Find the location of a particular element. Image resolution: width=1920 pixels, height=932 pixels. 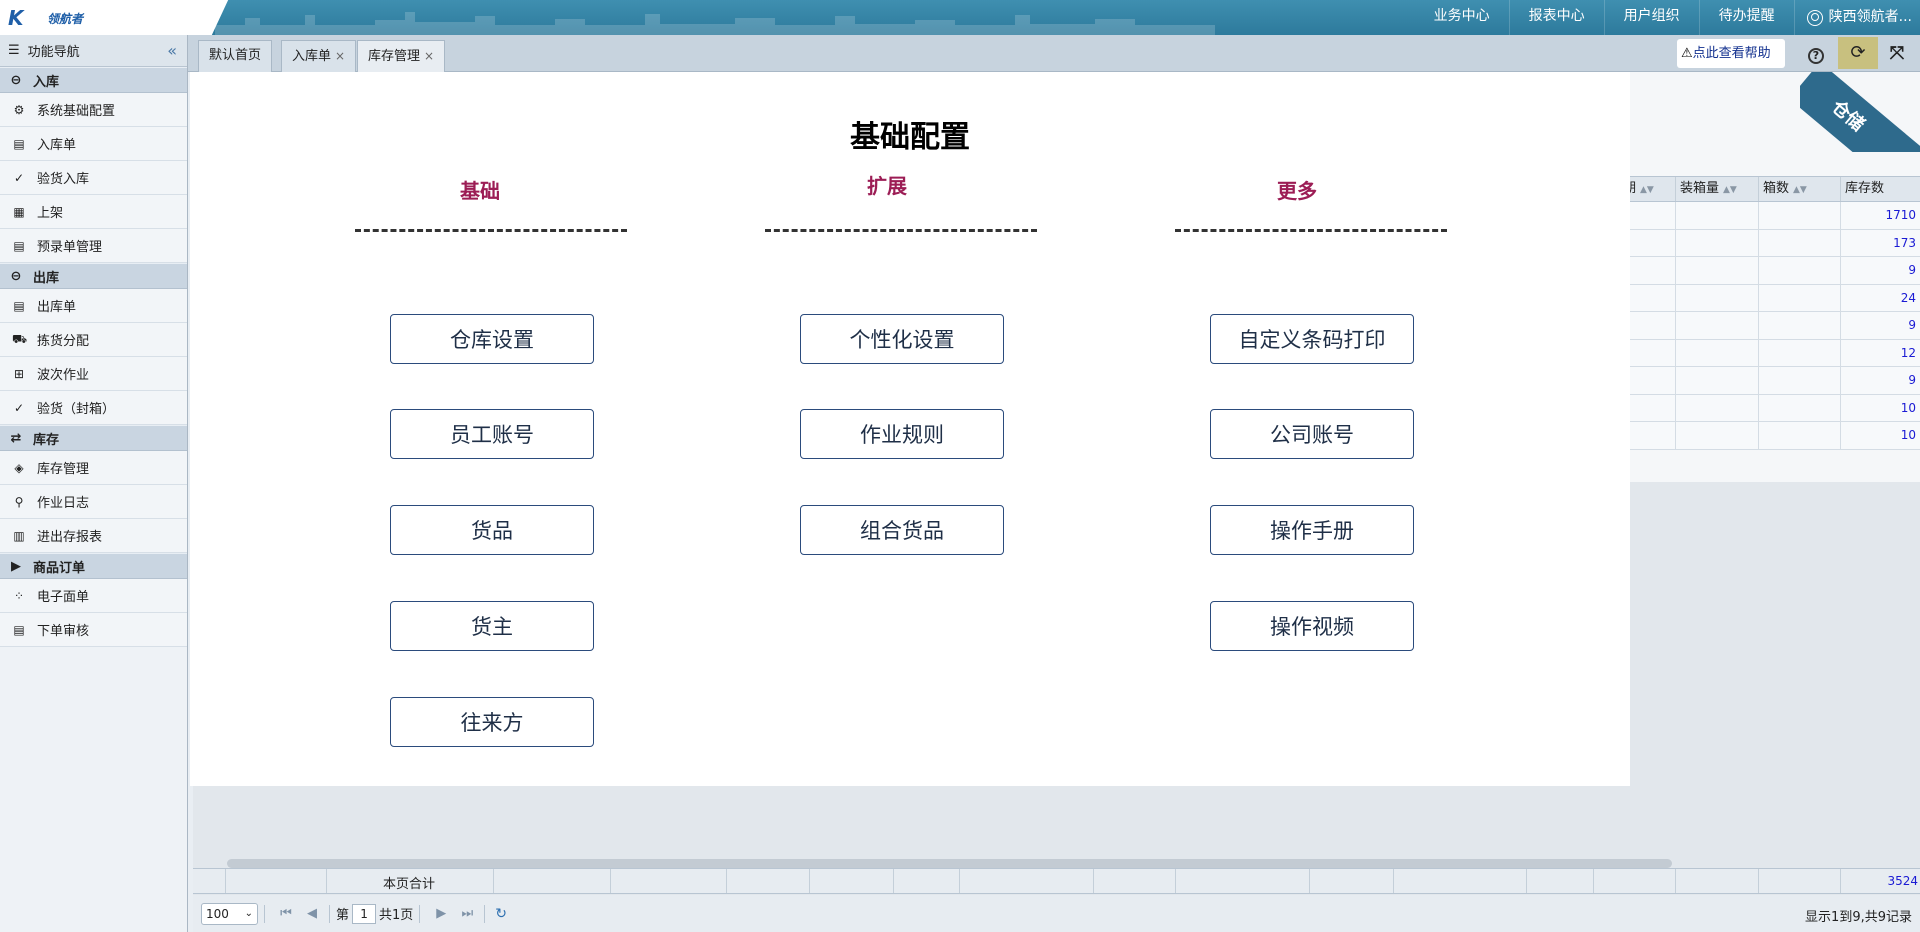

work-rules-button: 作业规则 is located at coordinates (902, 434).